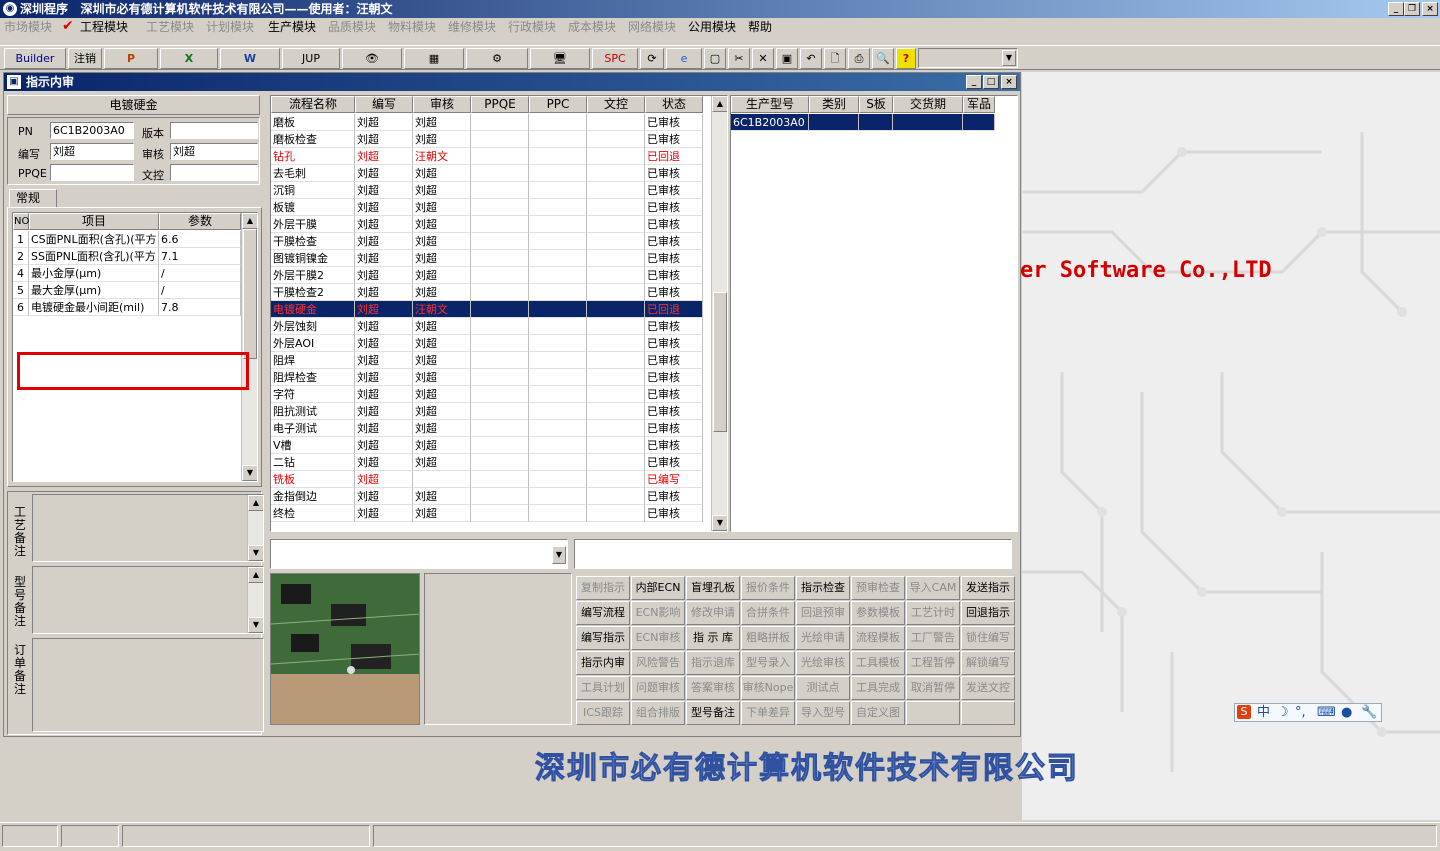  What do you see at coordinates (313, 173) in the screenshot?
I see `process-cell: 去毛刺` at bounding box center [313, 173].